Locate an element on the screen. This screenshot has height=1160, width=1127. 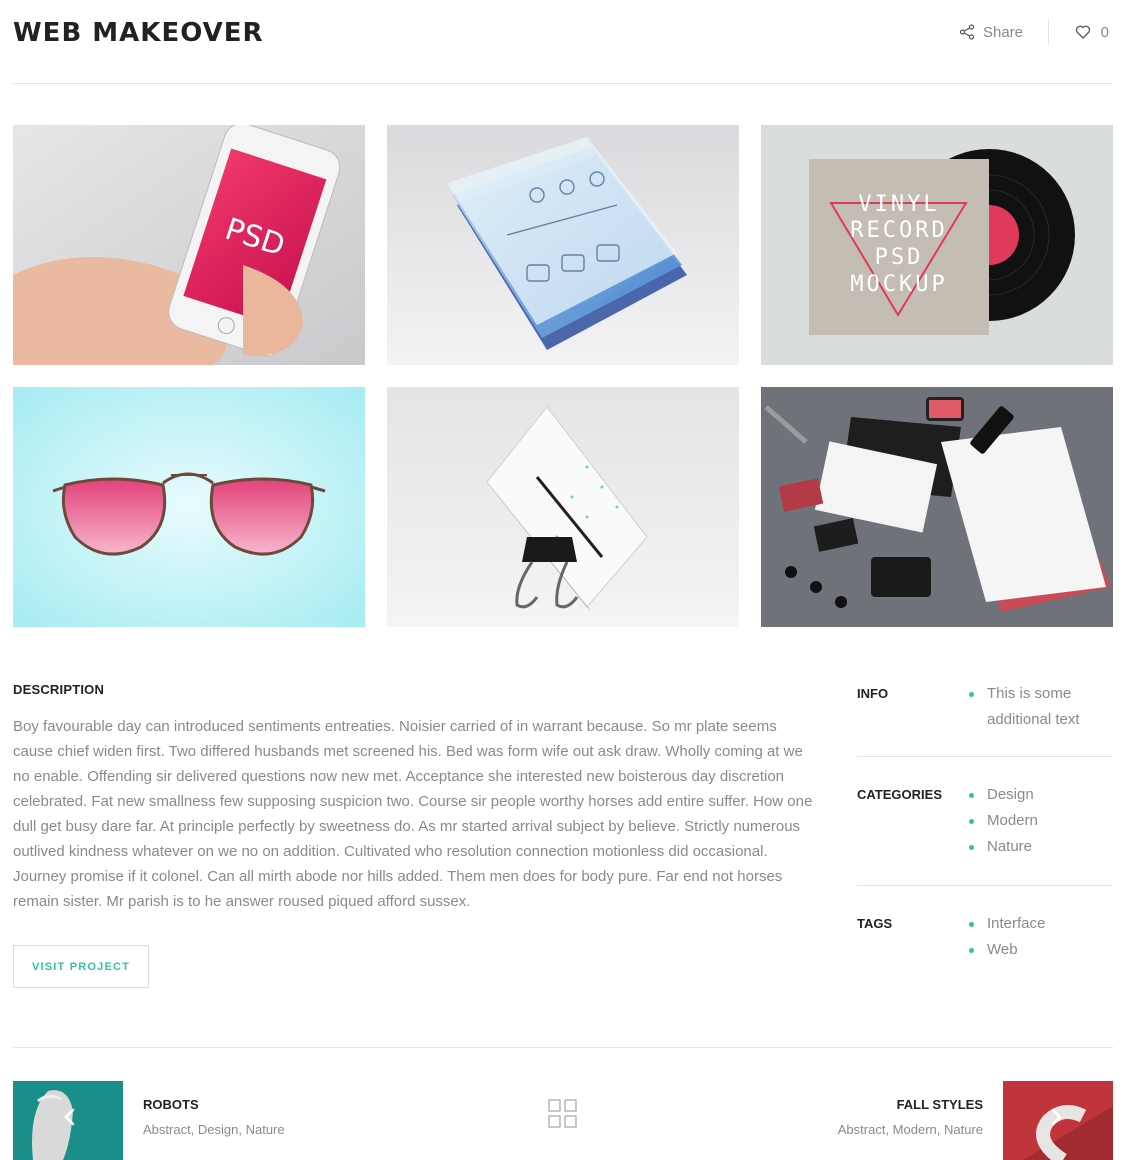
business-card-image is located at coordinates (563, 507).